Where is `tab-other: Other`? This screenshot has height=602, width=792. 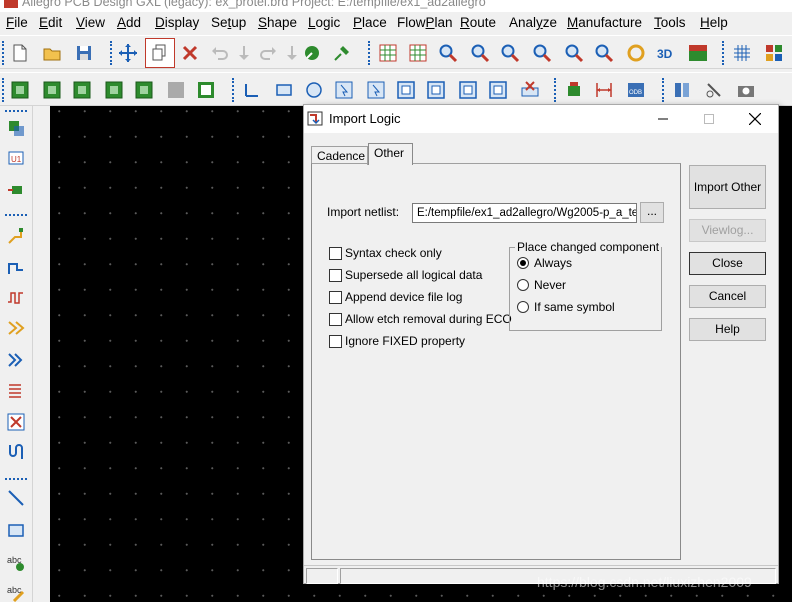 tab-other: Other is located at coordinates (390, 154).